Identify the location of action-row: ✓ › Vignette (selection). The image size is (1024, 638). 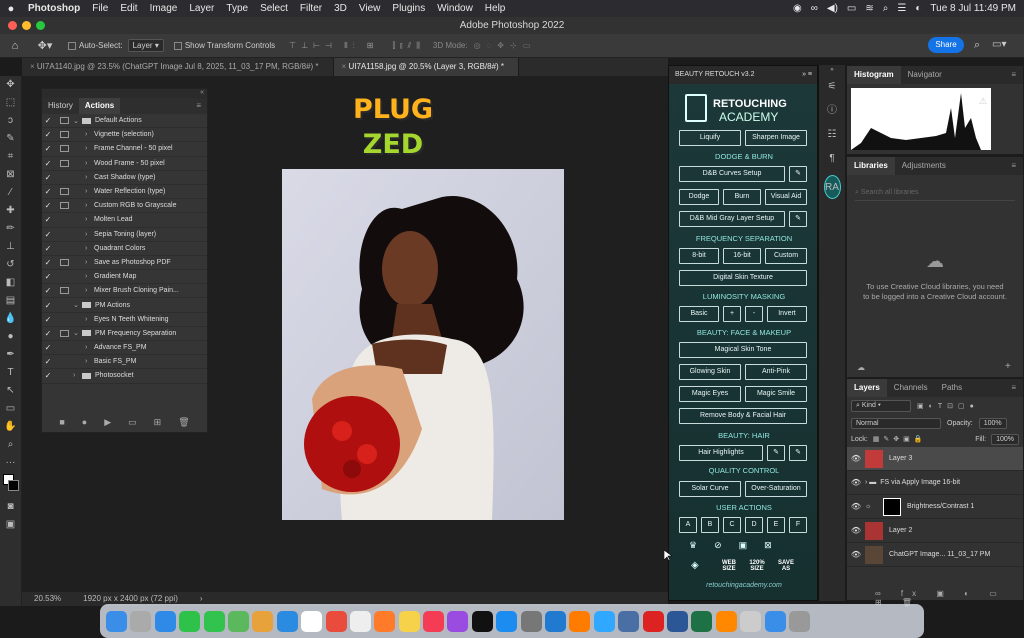
(124, 135).